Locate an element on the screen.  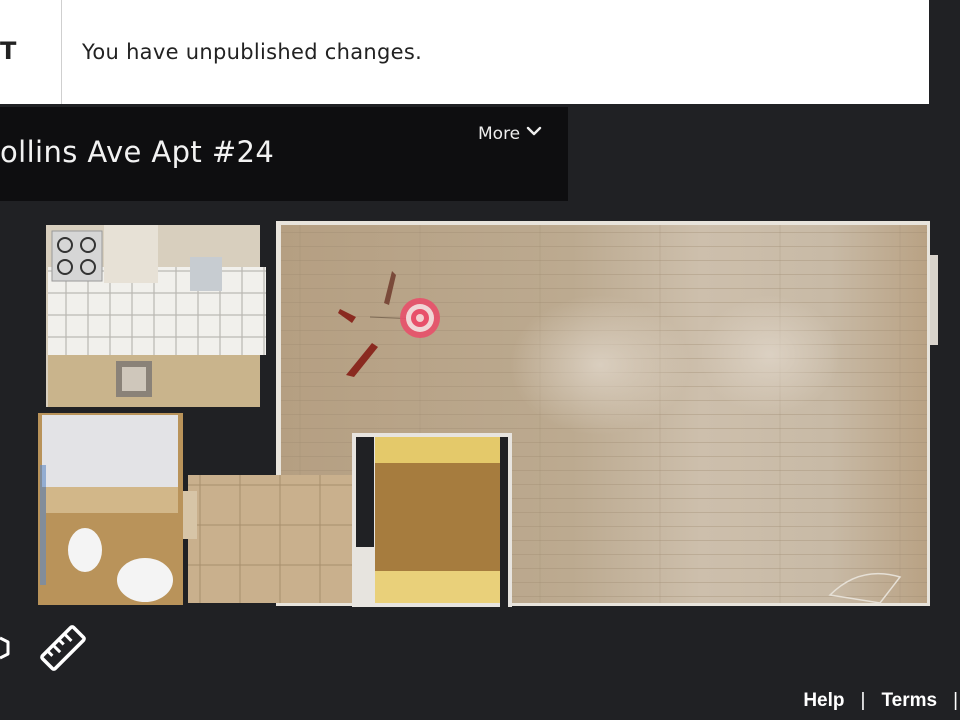
more-label: More is located at coordinates (499, 133).